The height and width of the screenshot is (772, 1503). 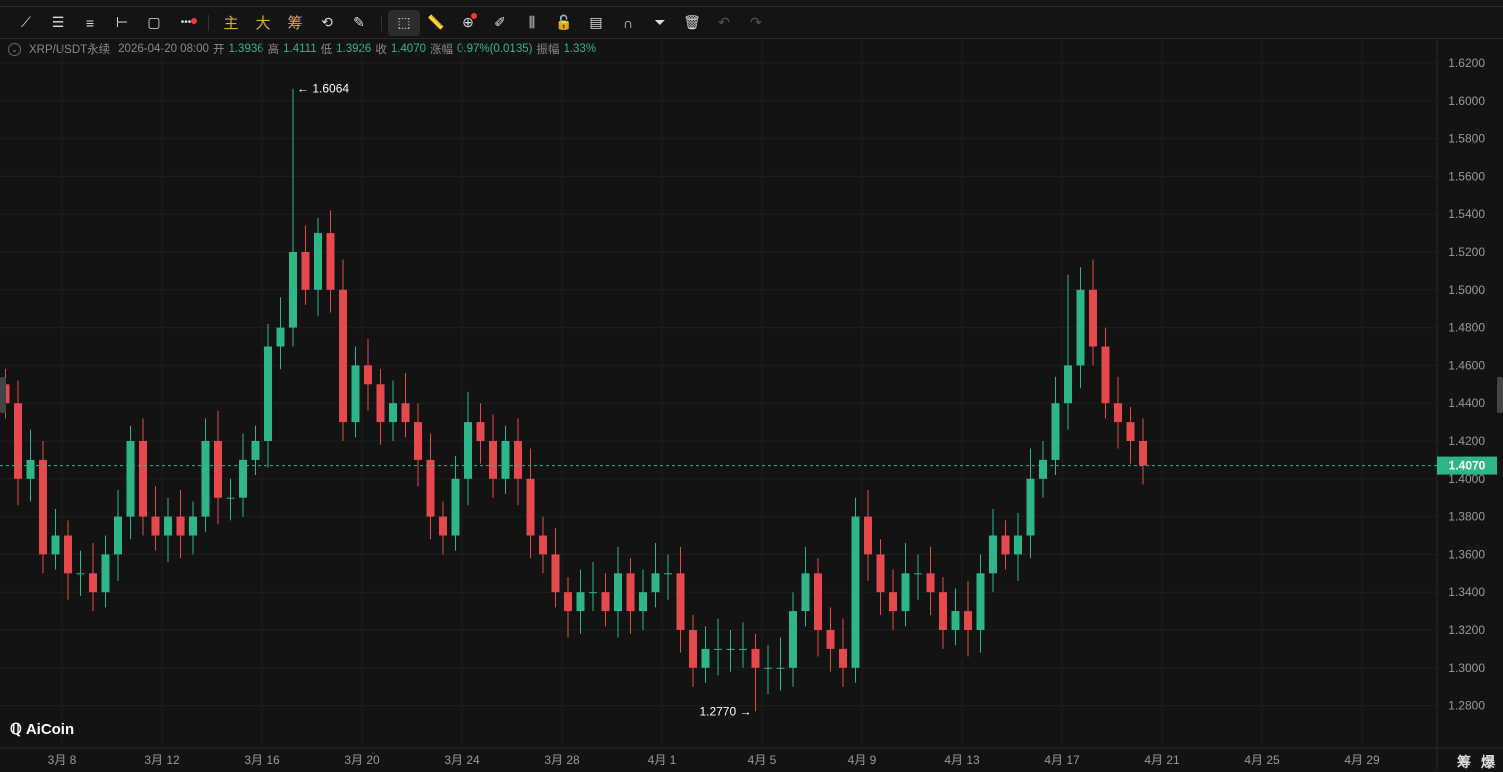 I want to click on x-tick-label: 4月 17, so click(x=1062, y=760).